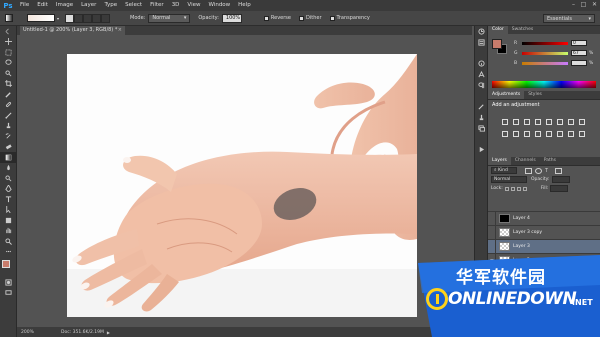  Describe the element at coordinates (498, 30) in the screenshot. I see `tab-color: Color` at that location.